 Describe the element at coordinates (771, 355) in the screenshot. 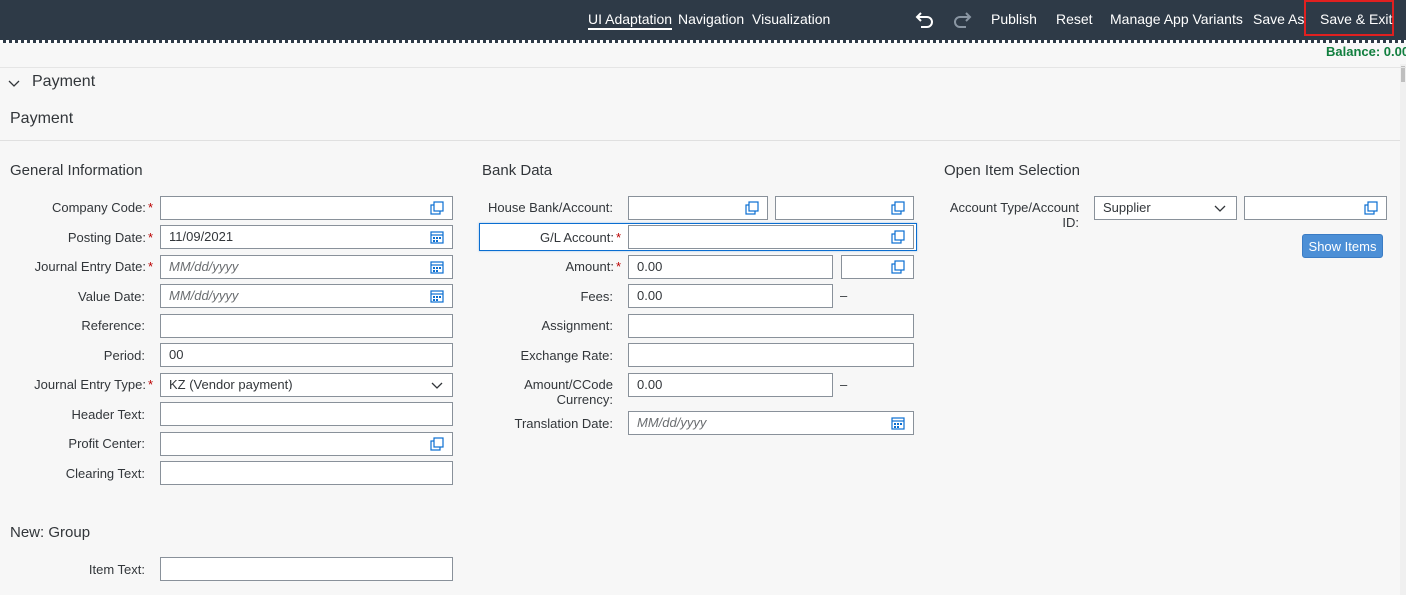

I see `exchange-rate-input` at that location.